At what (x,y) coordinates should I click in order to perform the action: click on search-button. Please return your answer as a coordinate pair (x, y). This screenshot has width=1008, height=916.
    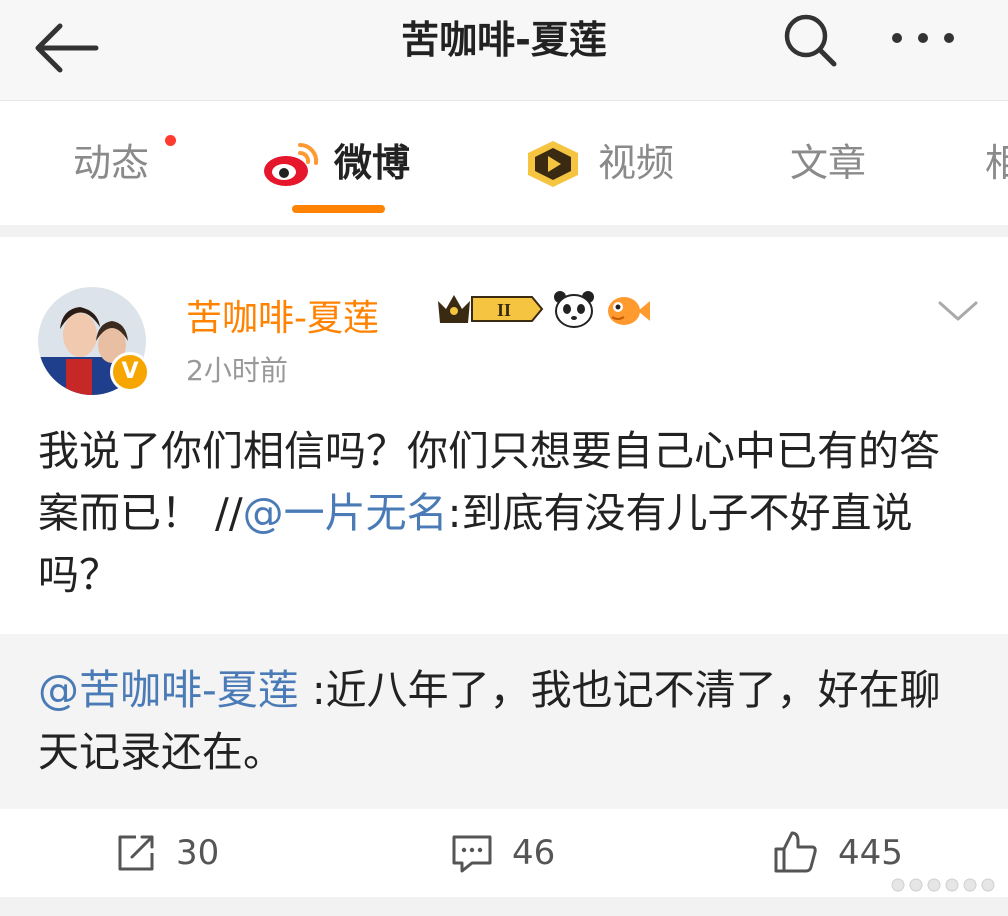
    Looking at the image, I should click on (810, 40).